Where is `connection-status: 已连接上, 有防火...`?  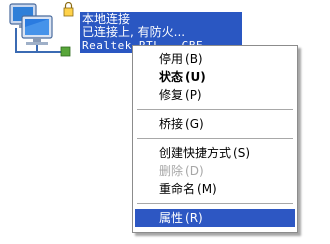 connection-status: 已连接上, 有防火... is located at coordinates (134, 32).